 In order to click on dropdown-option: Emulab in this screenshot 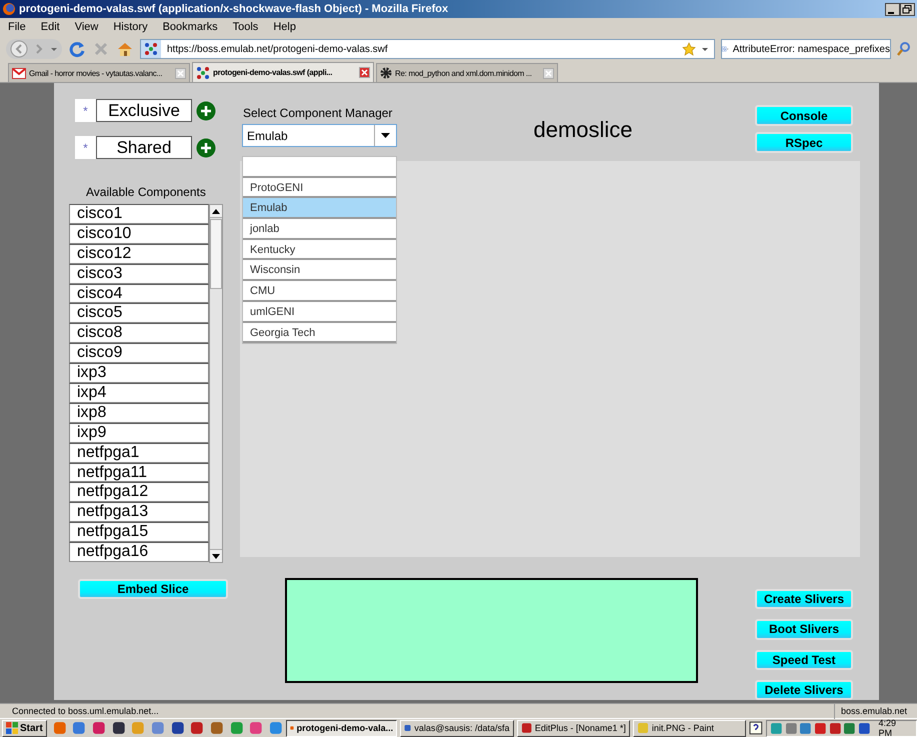, I will do `click(319, 209)`.